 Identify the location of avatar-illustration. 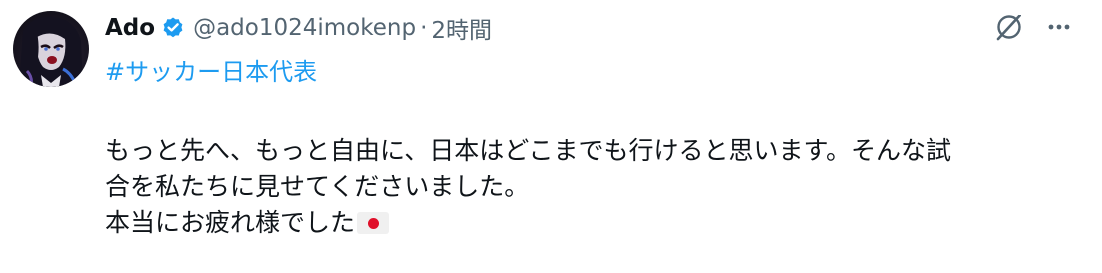
(51, 51).